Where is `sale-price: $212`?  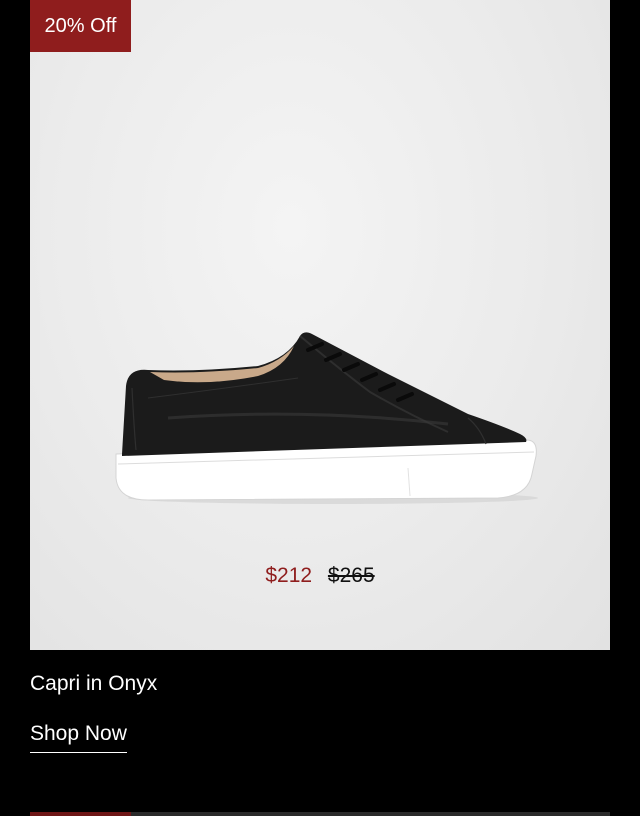 sale-price: $212 is located at coordinates (289, 575).